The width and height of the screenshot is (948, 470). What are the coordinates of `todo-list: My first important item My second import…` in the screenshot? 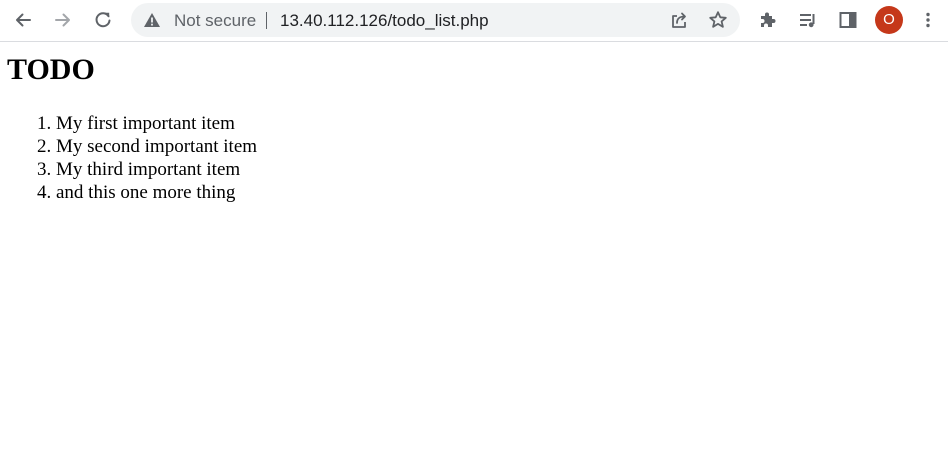 It's located at (128, 158).